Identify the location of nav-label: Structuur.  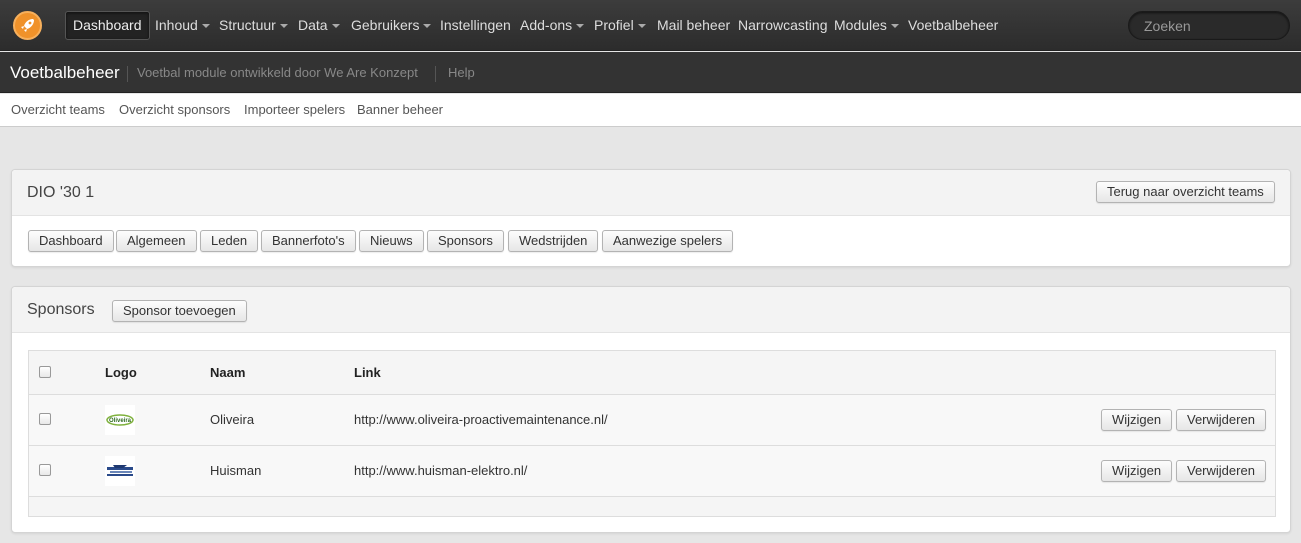
(247, 25).